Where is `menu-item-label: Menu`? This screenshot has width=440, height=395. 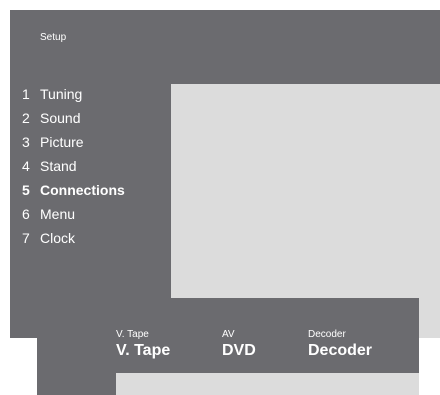
menu-item-label: Menu is located at coordinates (58, 214).